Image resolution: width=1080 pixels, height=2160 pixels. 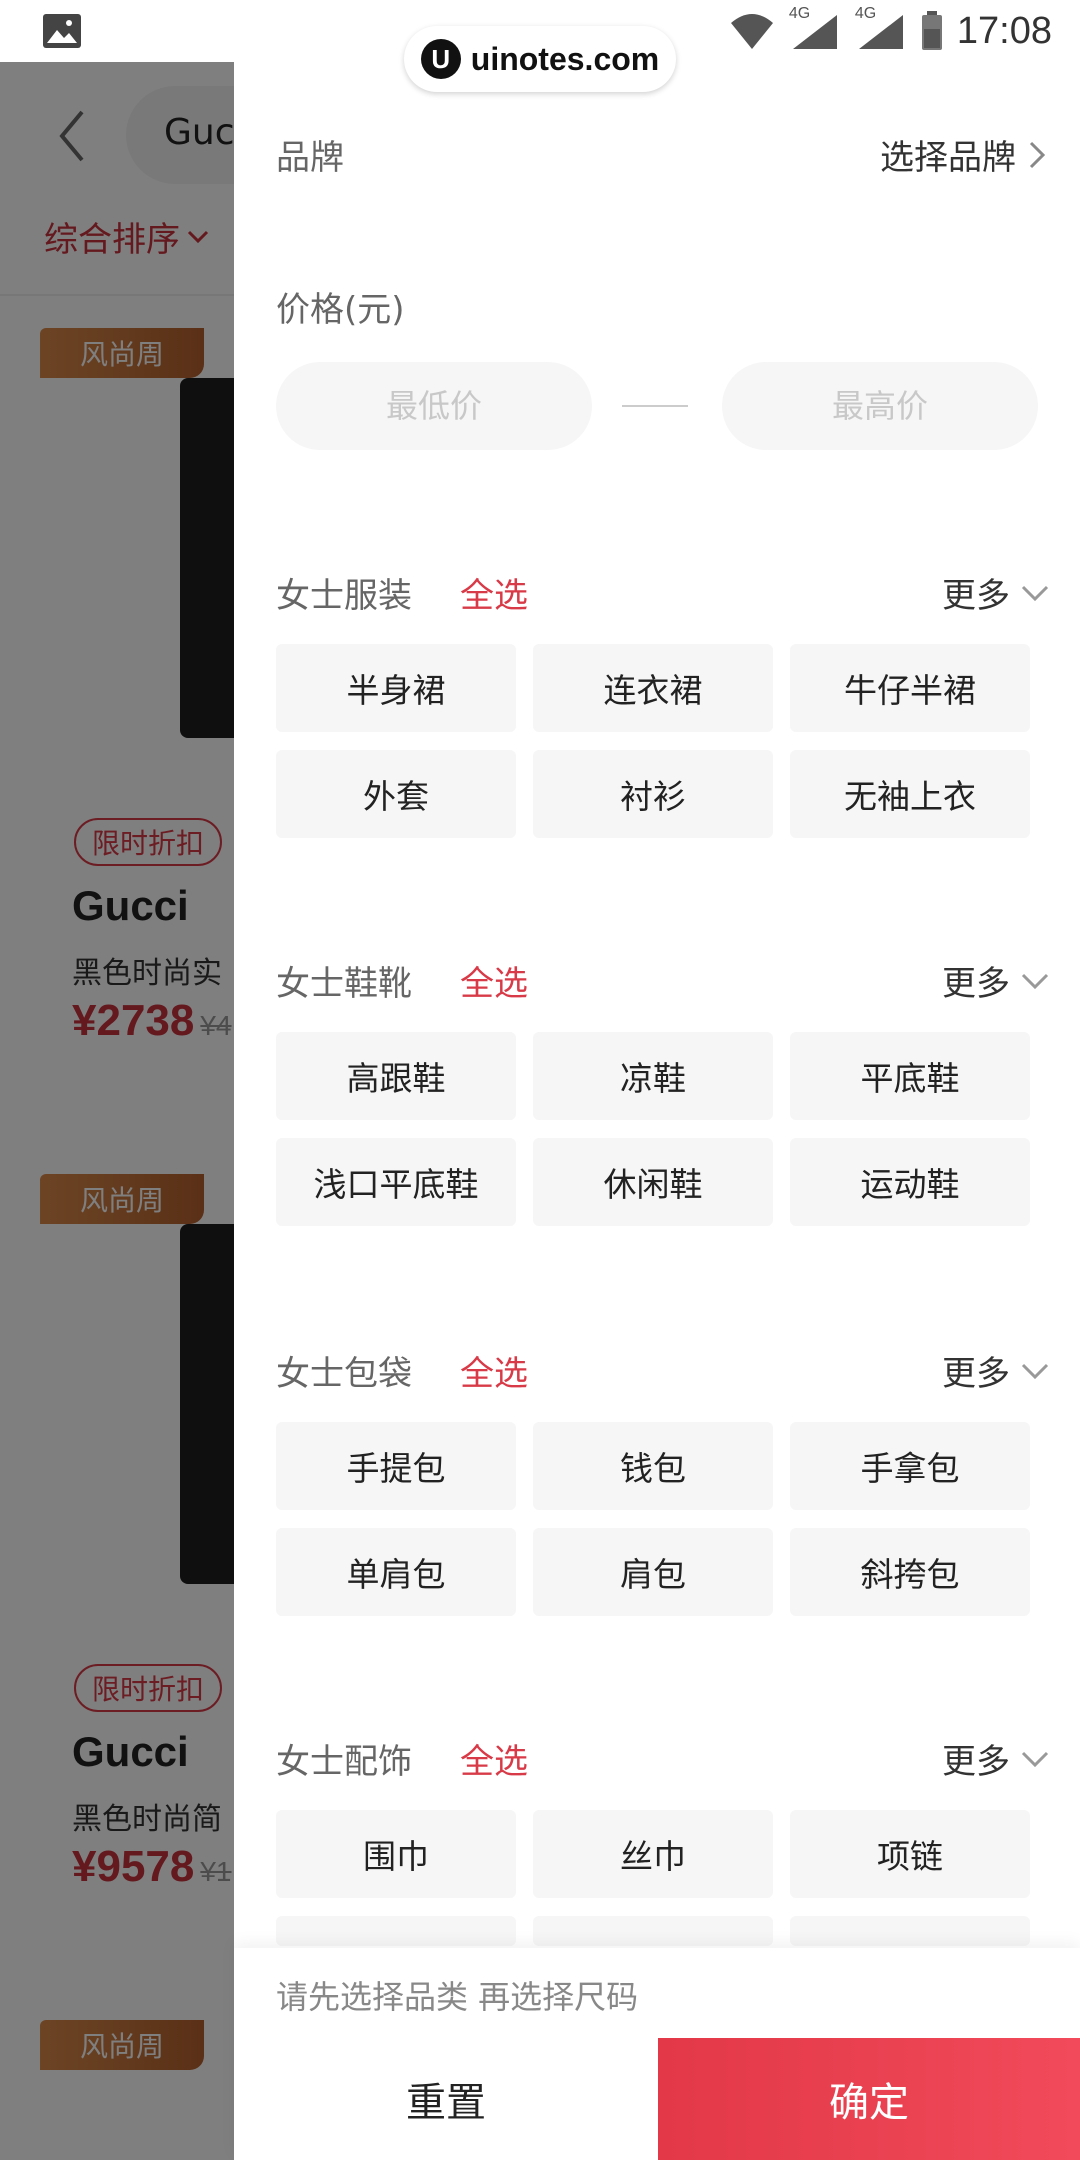 What do you see at coordinates (344, 1762) in the screenshot?
I see `section-title: 女士配饰` at bounding box center [344, 1762].